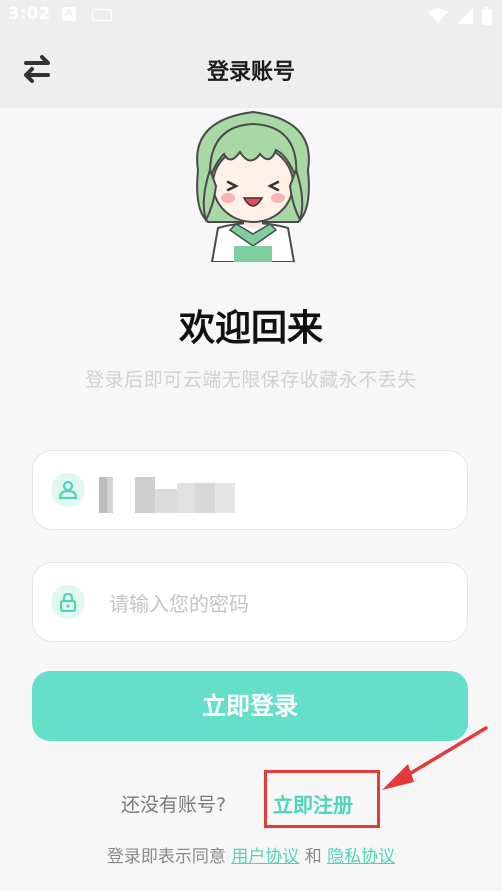 The image size is (502, 891). Describe the element at coordinates (250, 328) in the screenshot. I see `welcome-title: 欢迎回来` at that location.